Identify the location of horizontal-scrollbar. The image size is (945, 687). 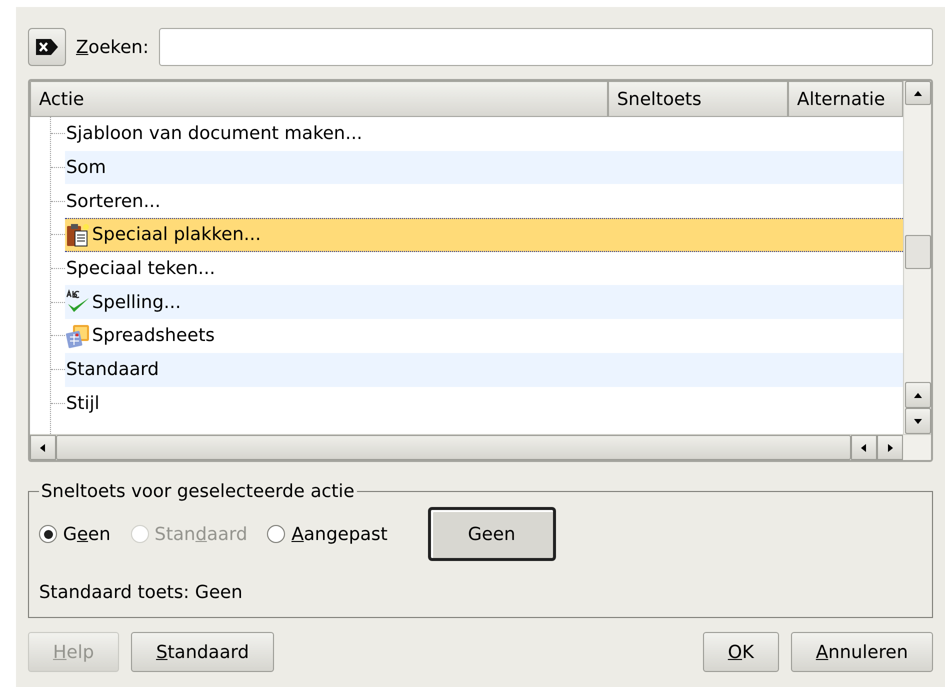
(480, 447).